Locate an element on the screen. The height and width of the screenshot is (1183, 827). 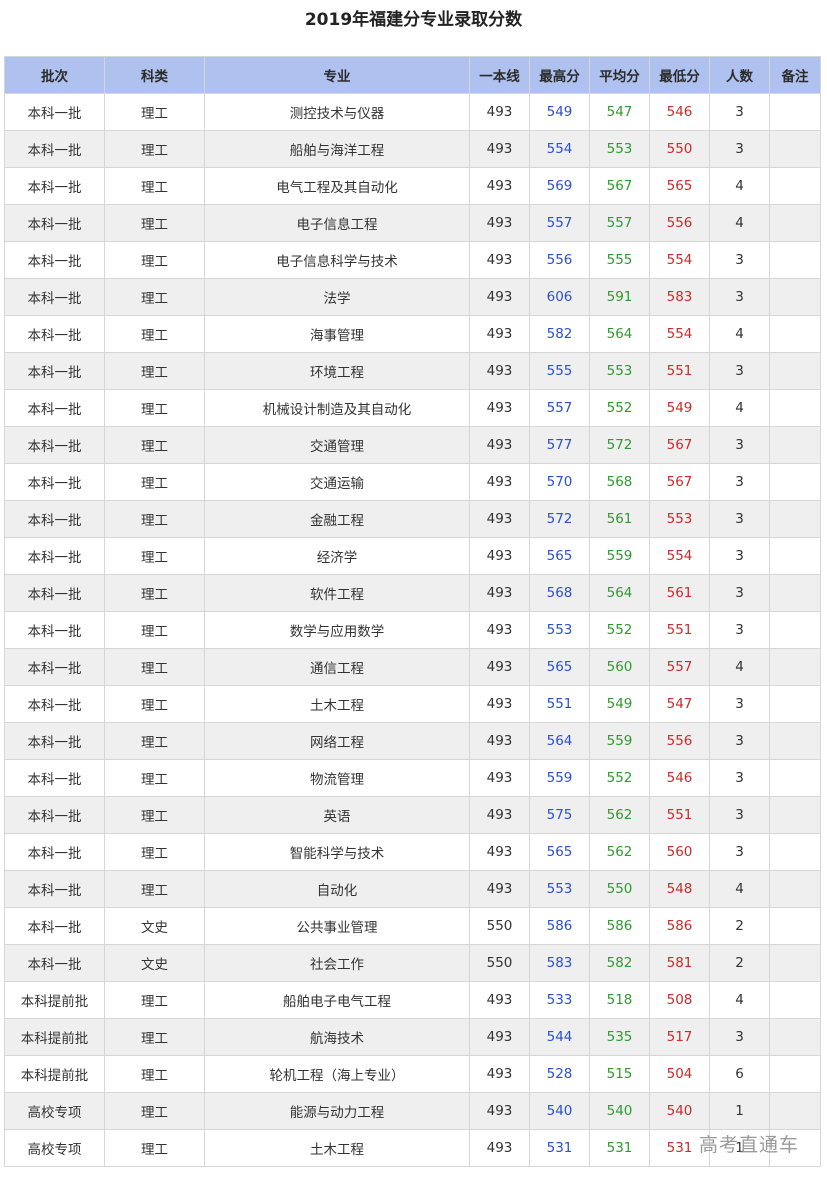
major-cell: 通信工程 is located at coordinates (337, 667).